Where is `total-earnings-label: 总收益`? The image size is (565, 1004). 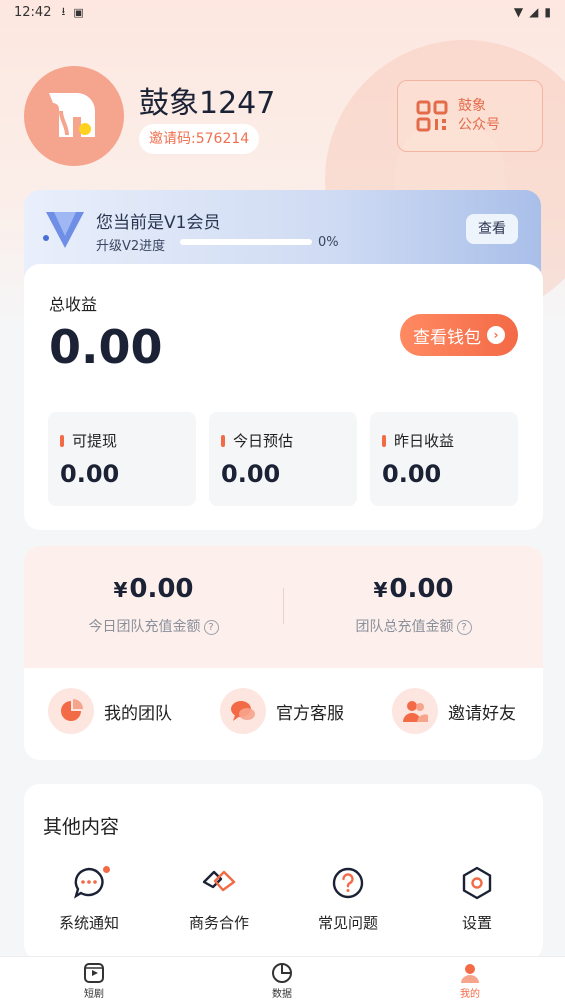
total-earnings-label: 总收益 is located at coordinates (73, 304).